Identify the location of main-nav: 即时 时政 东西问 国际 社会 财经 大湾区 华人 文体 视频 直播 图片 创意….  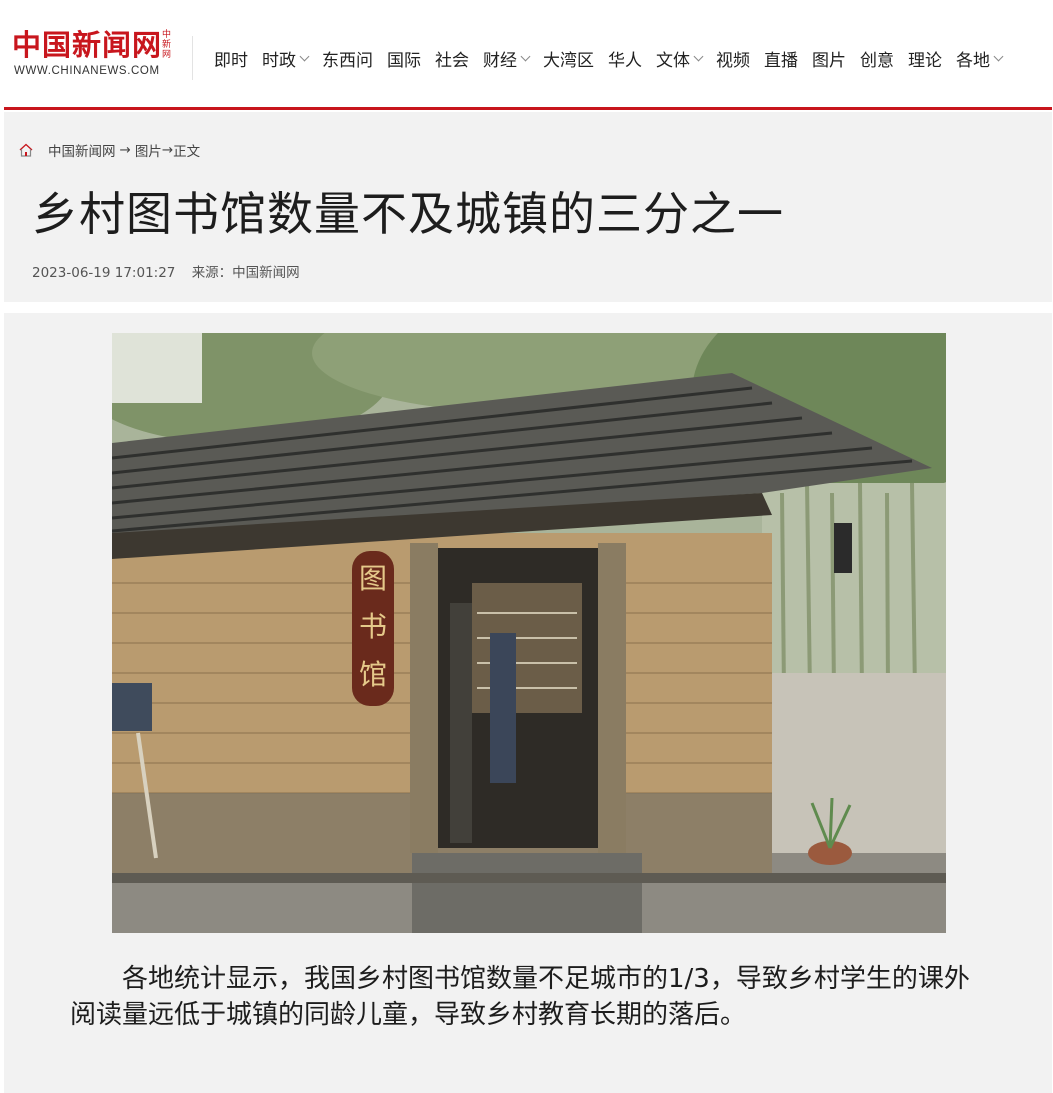
(609, 58).